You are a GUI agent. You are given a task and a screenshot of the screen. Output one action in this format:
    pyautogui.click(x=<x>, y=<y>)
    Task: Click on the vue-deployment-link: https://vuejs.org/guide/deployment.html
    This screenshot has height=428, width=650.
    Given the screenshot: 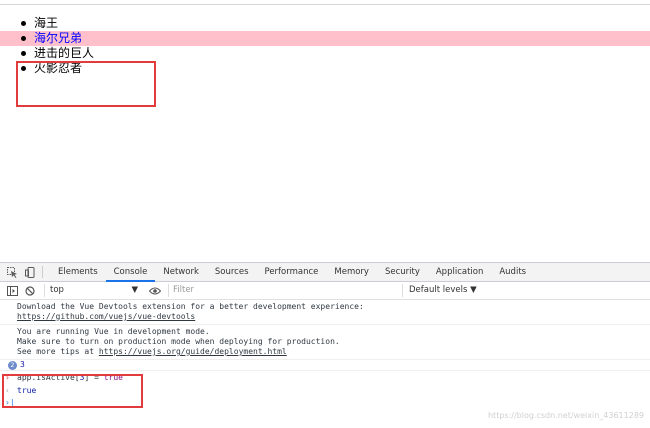 What is the action you would take?
    pyautogui.click(x=193, y=351)
    